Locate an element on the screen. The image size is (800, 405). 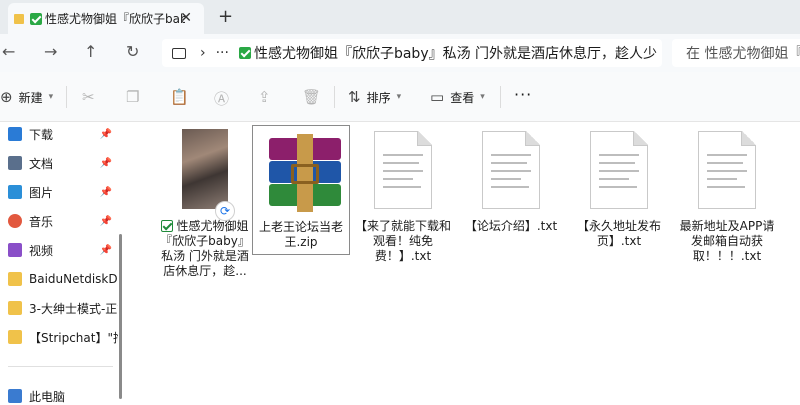
new-tab-button: + is located at coordinates (225, 16).